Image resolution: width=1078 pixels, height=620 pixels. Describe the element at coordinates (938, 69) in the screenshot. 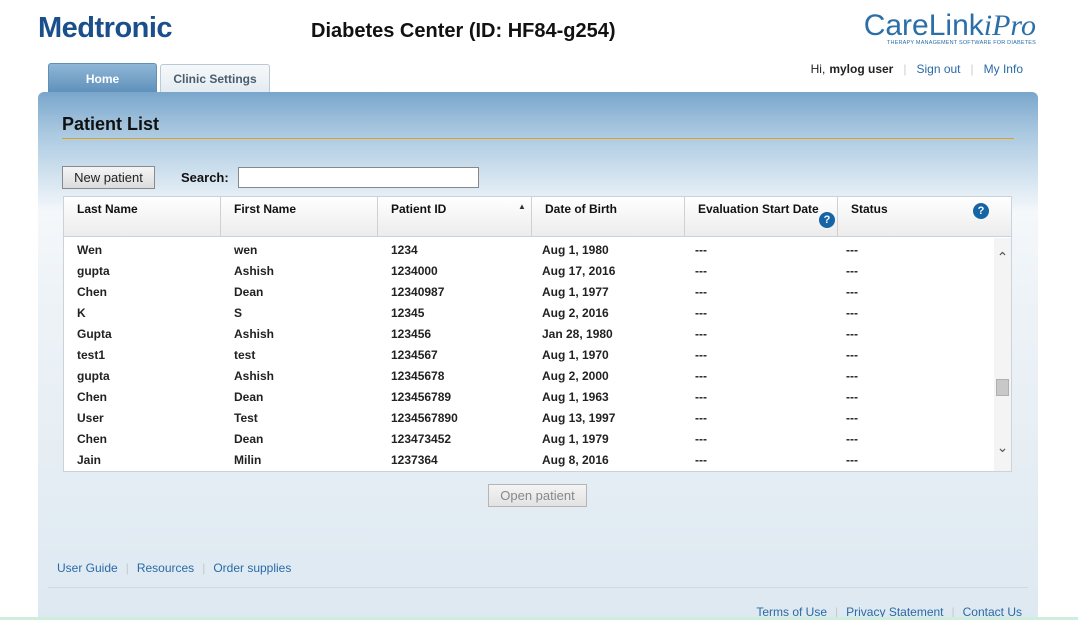

I see `sign-out-link: Sign out` at that location.